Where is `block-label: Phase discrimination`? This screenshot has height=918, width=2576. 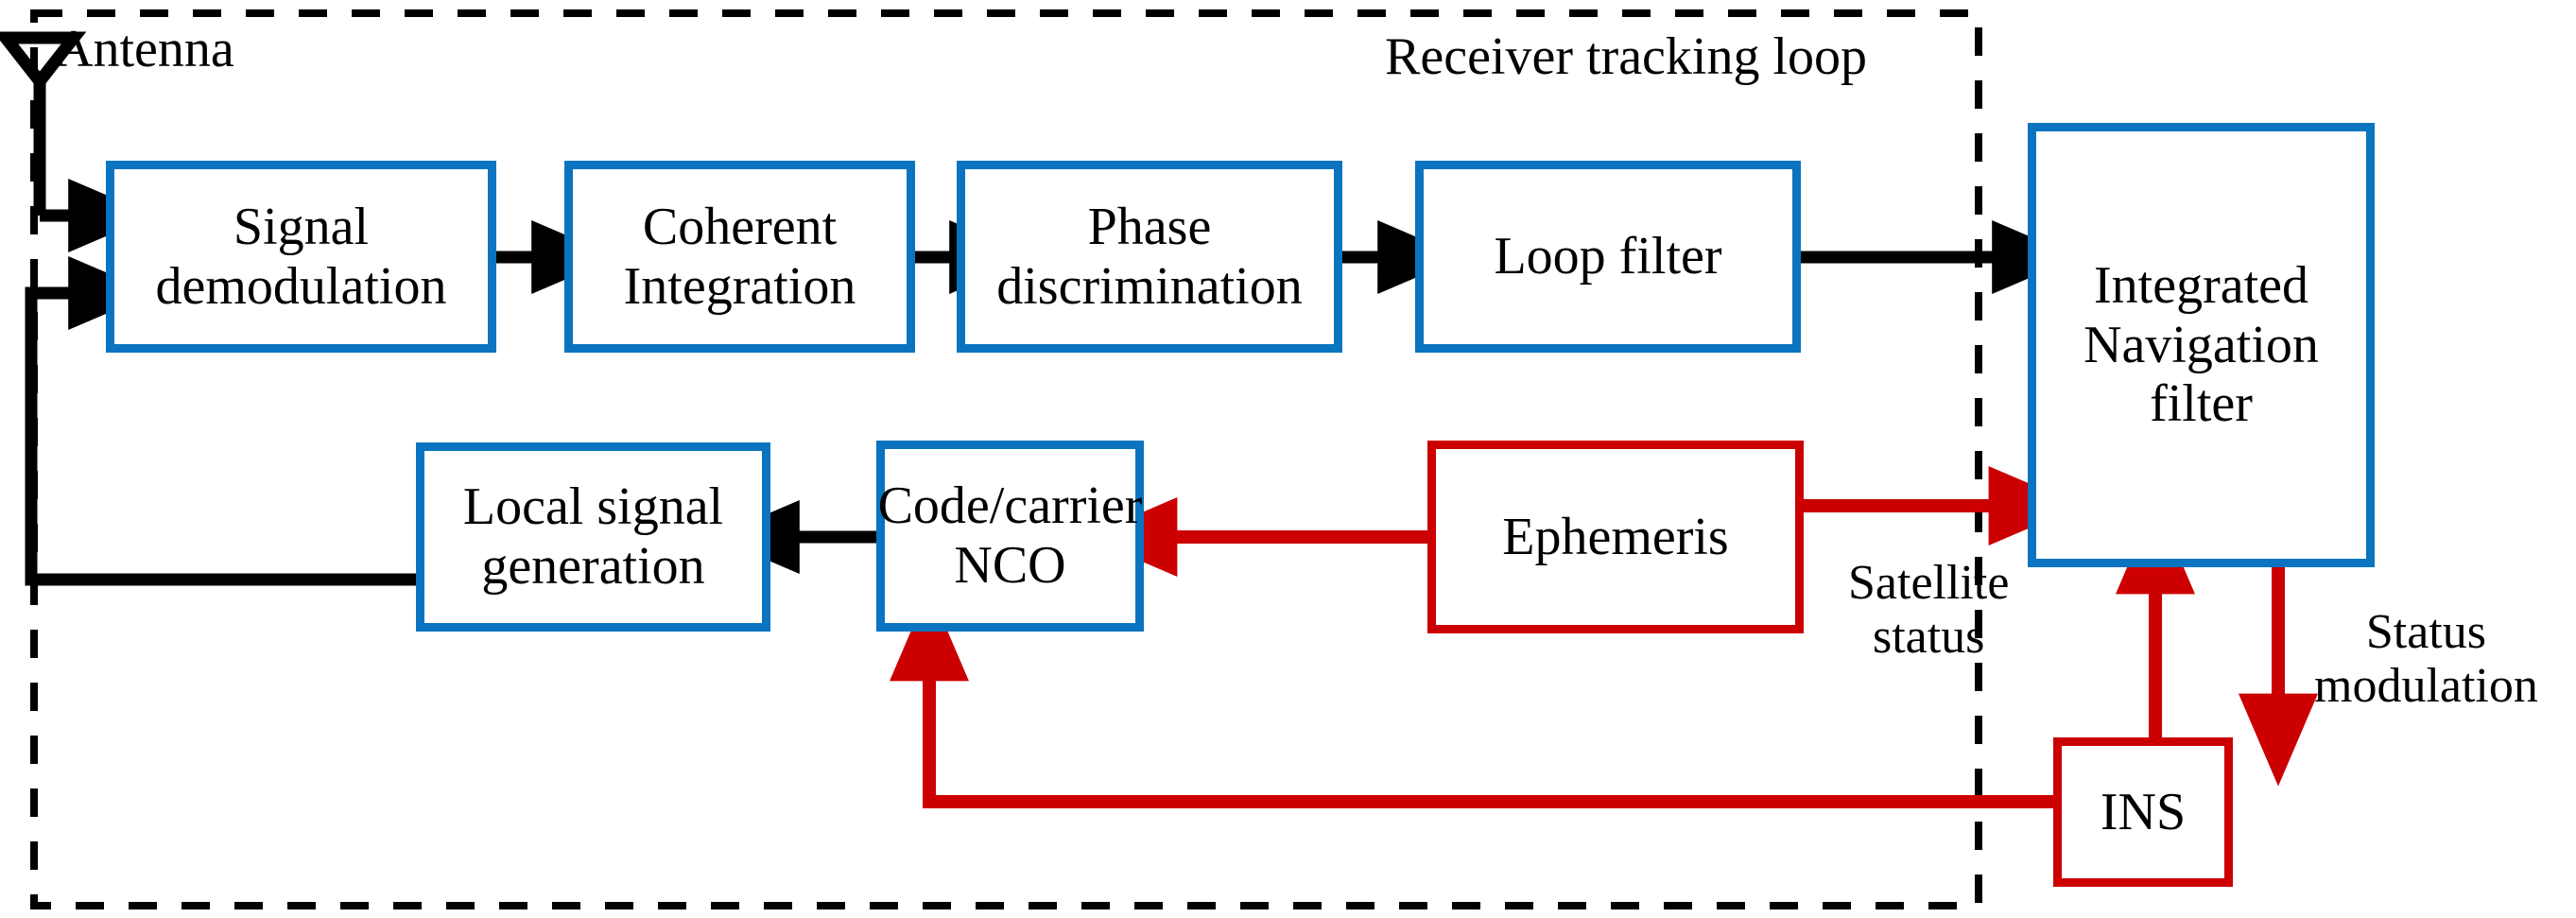
block-label: Phase discrimination is located at coordinates (1149, 256).